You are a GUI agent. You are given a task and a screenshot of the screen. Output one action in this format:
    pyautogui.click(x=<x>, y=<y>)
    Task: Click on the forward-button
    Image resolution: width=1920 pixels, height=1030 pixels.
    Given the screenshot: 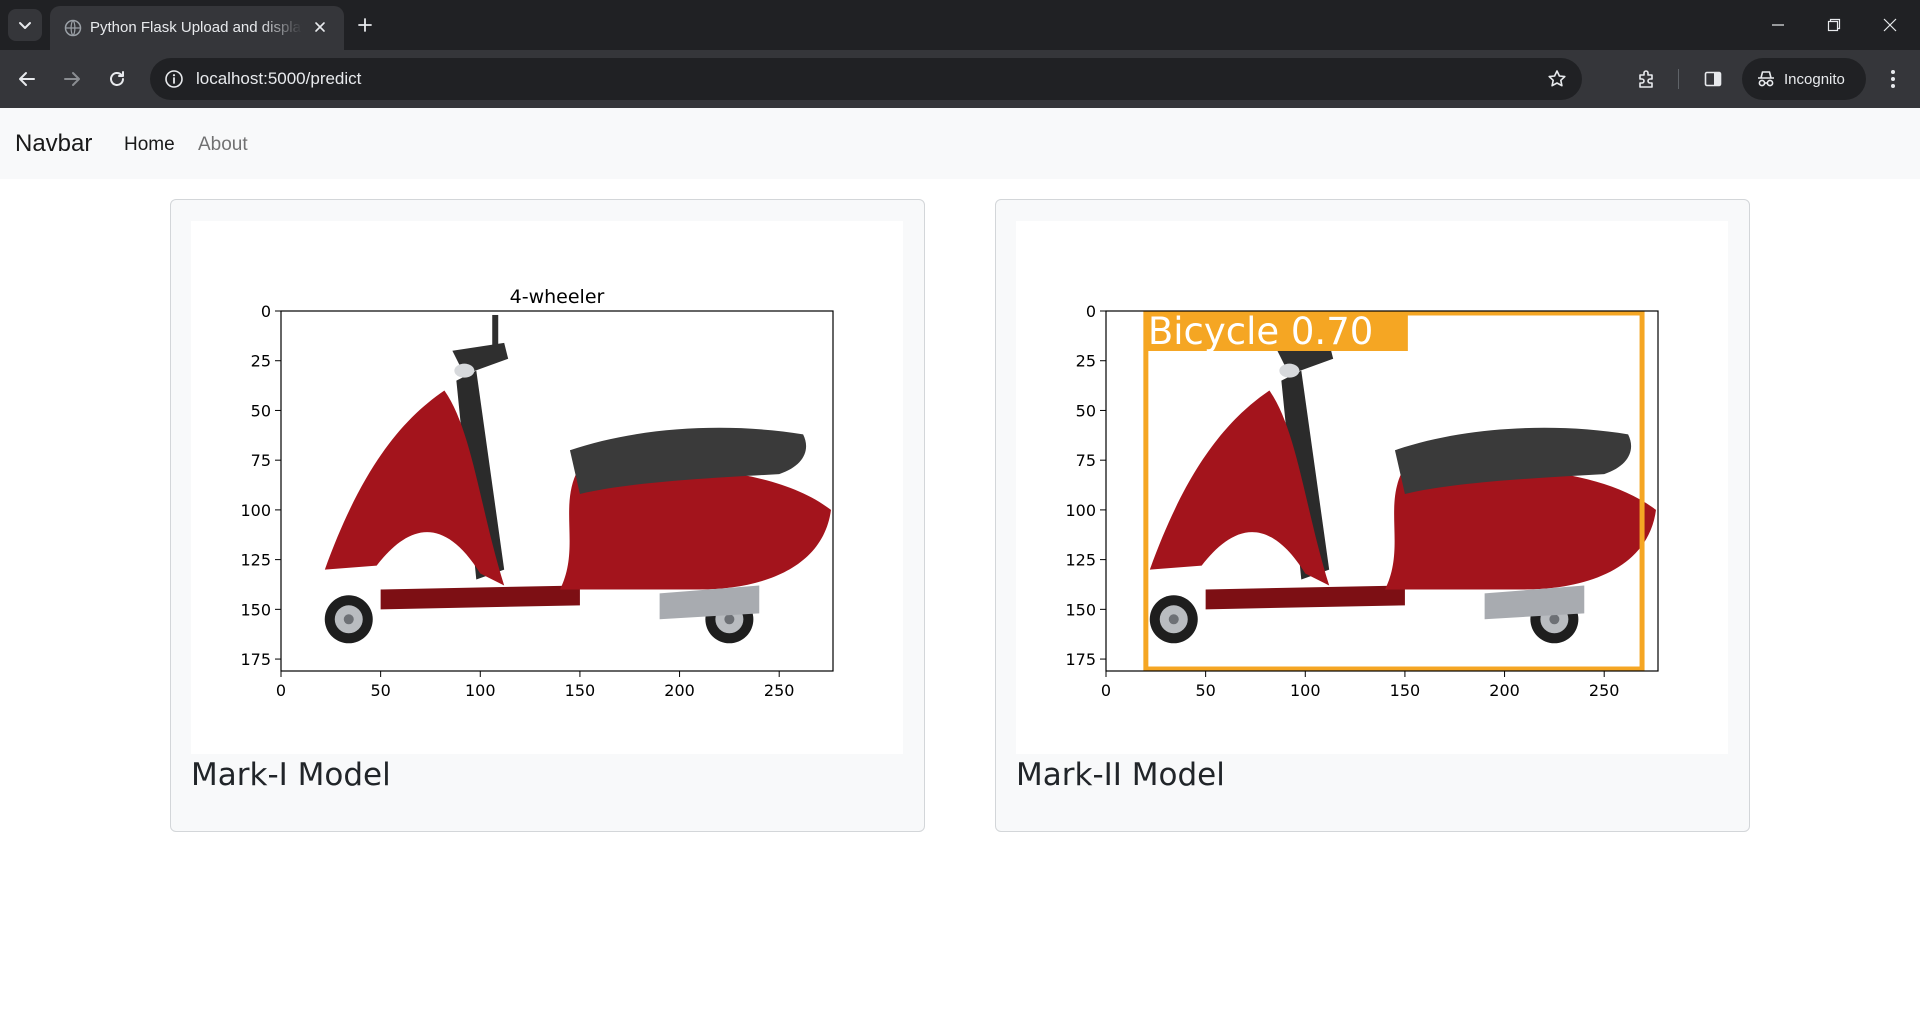 What is the action you would take?
    pyautogui.click(x=72, y=79)
    